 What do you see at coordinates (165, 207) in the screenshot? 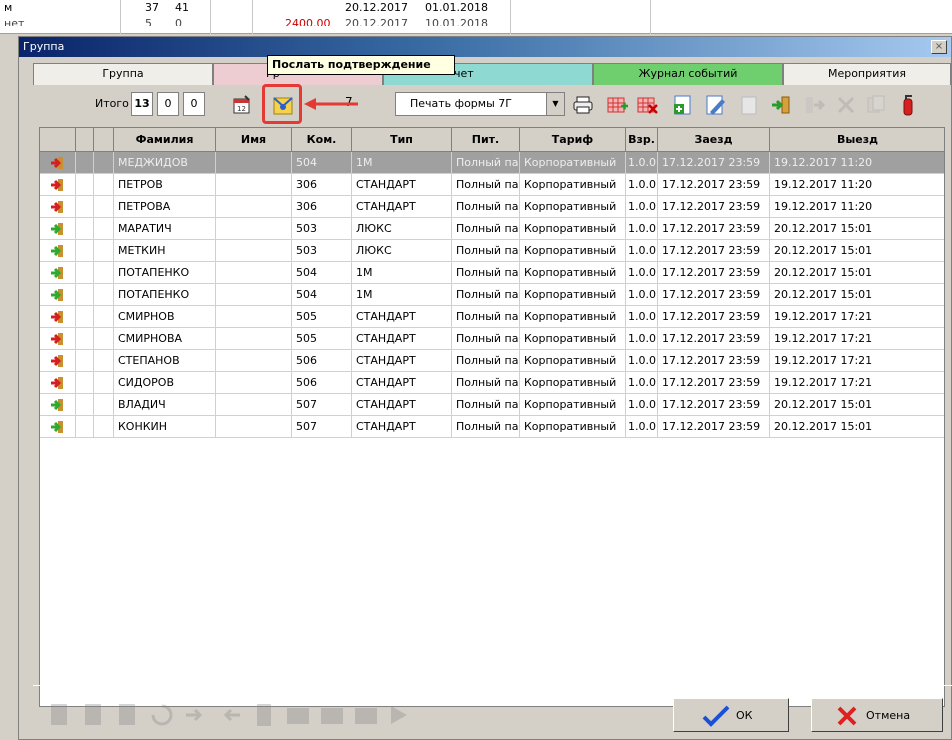
I see `cell-surname: ПЕТРОВА` at bounding box center [165, 207].